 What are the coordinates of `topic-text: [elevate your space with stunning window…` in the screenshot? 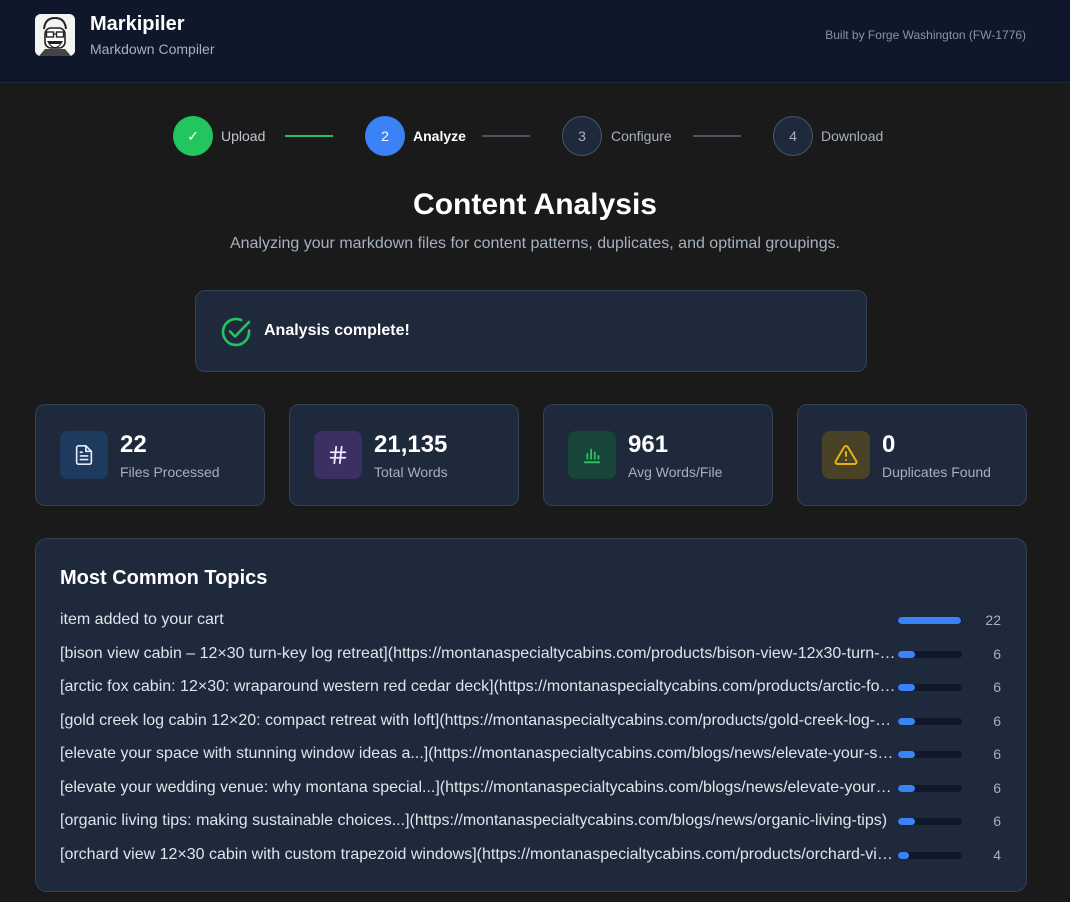 It's located at (478, 753).